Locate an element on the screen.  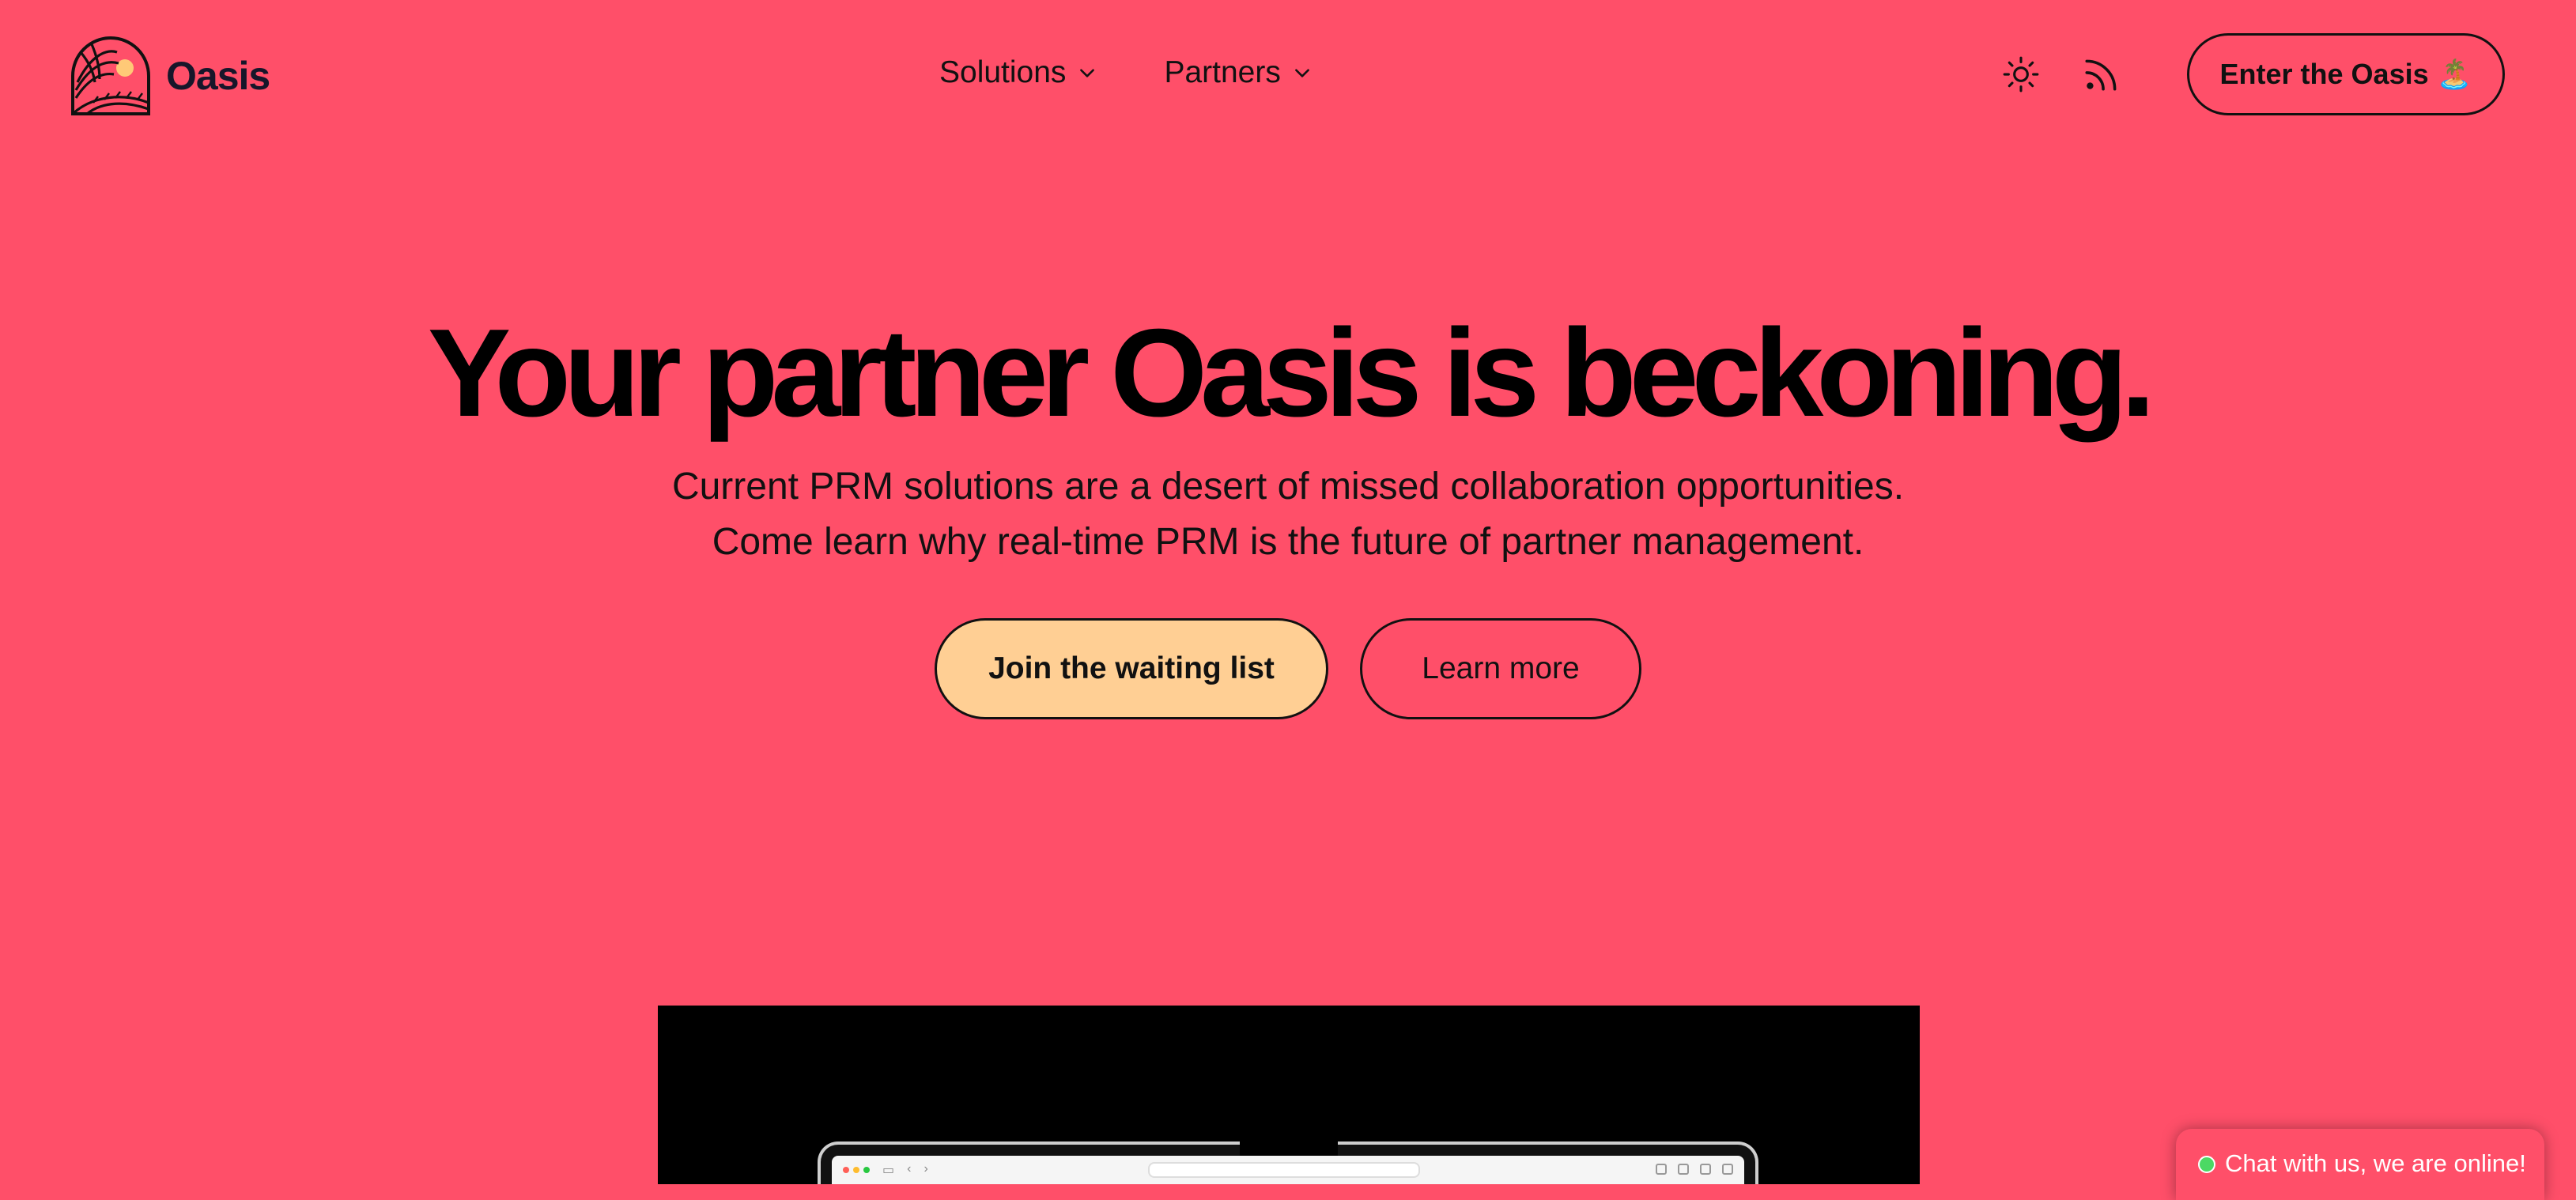
live-chat-widget: Chat with us, we are online! is located at coordinates (2360, 1164).